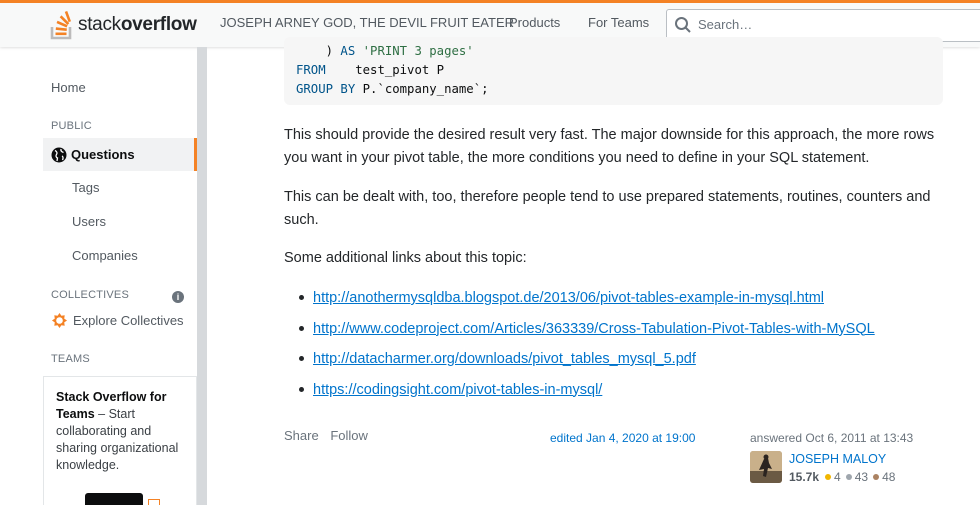 This screenshot has width=980, height=505. I want to click on sidebar-heading-public: PUBLIC, so click(71, 126).